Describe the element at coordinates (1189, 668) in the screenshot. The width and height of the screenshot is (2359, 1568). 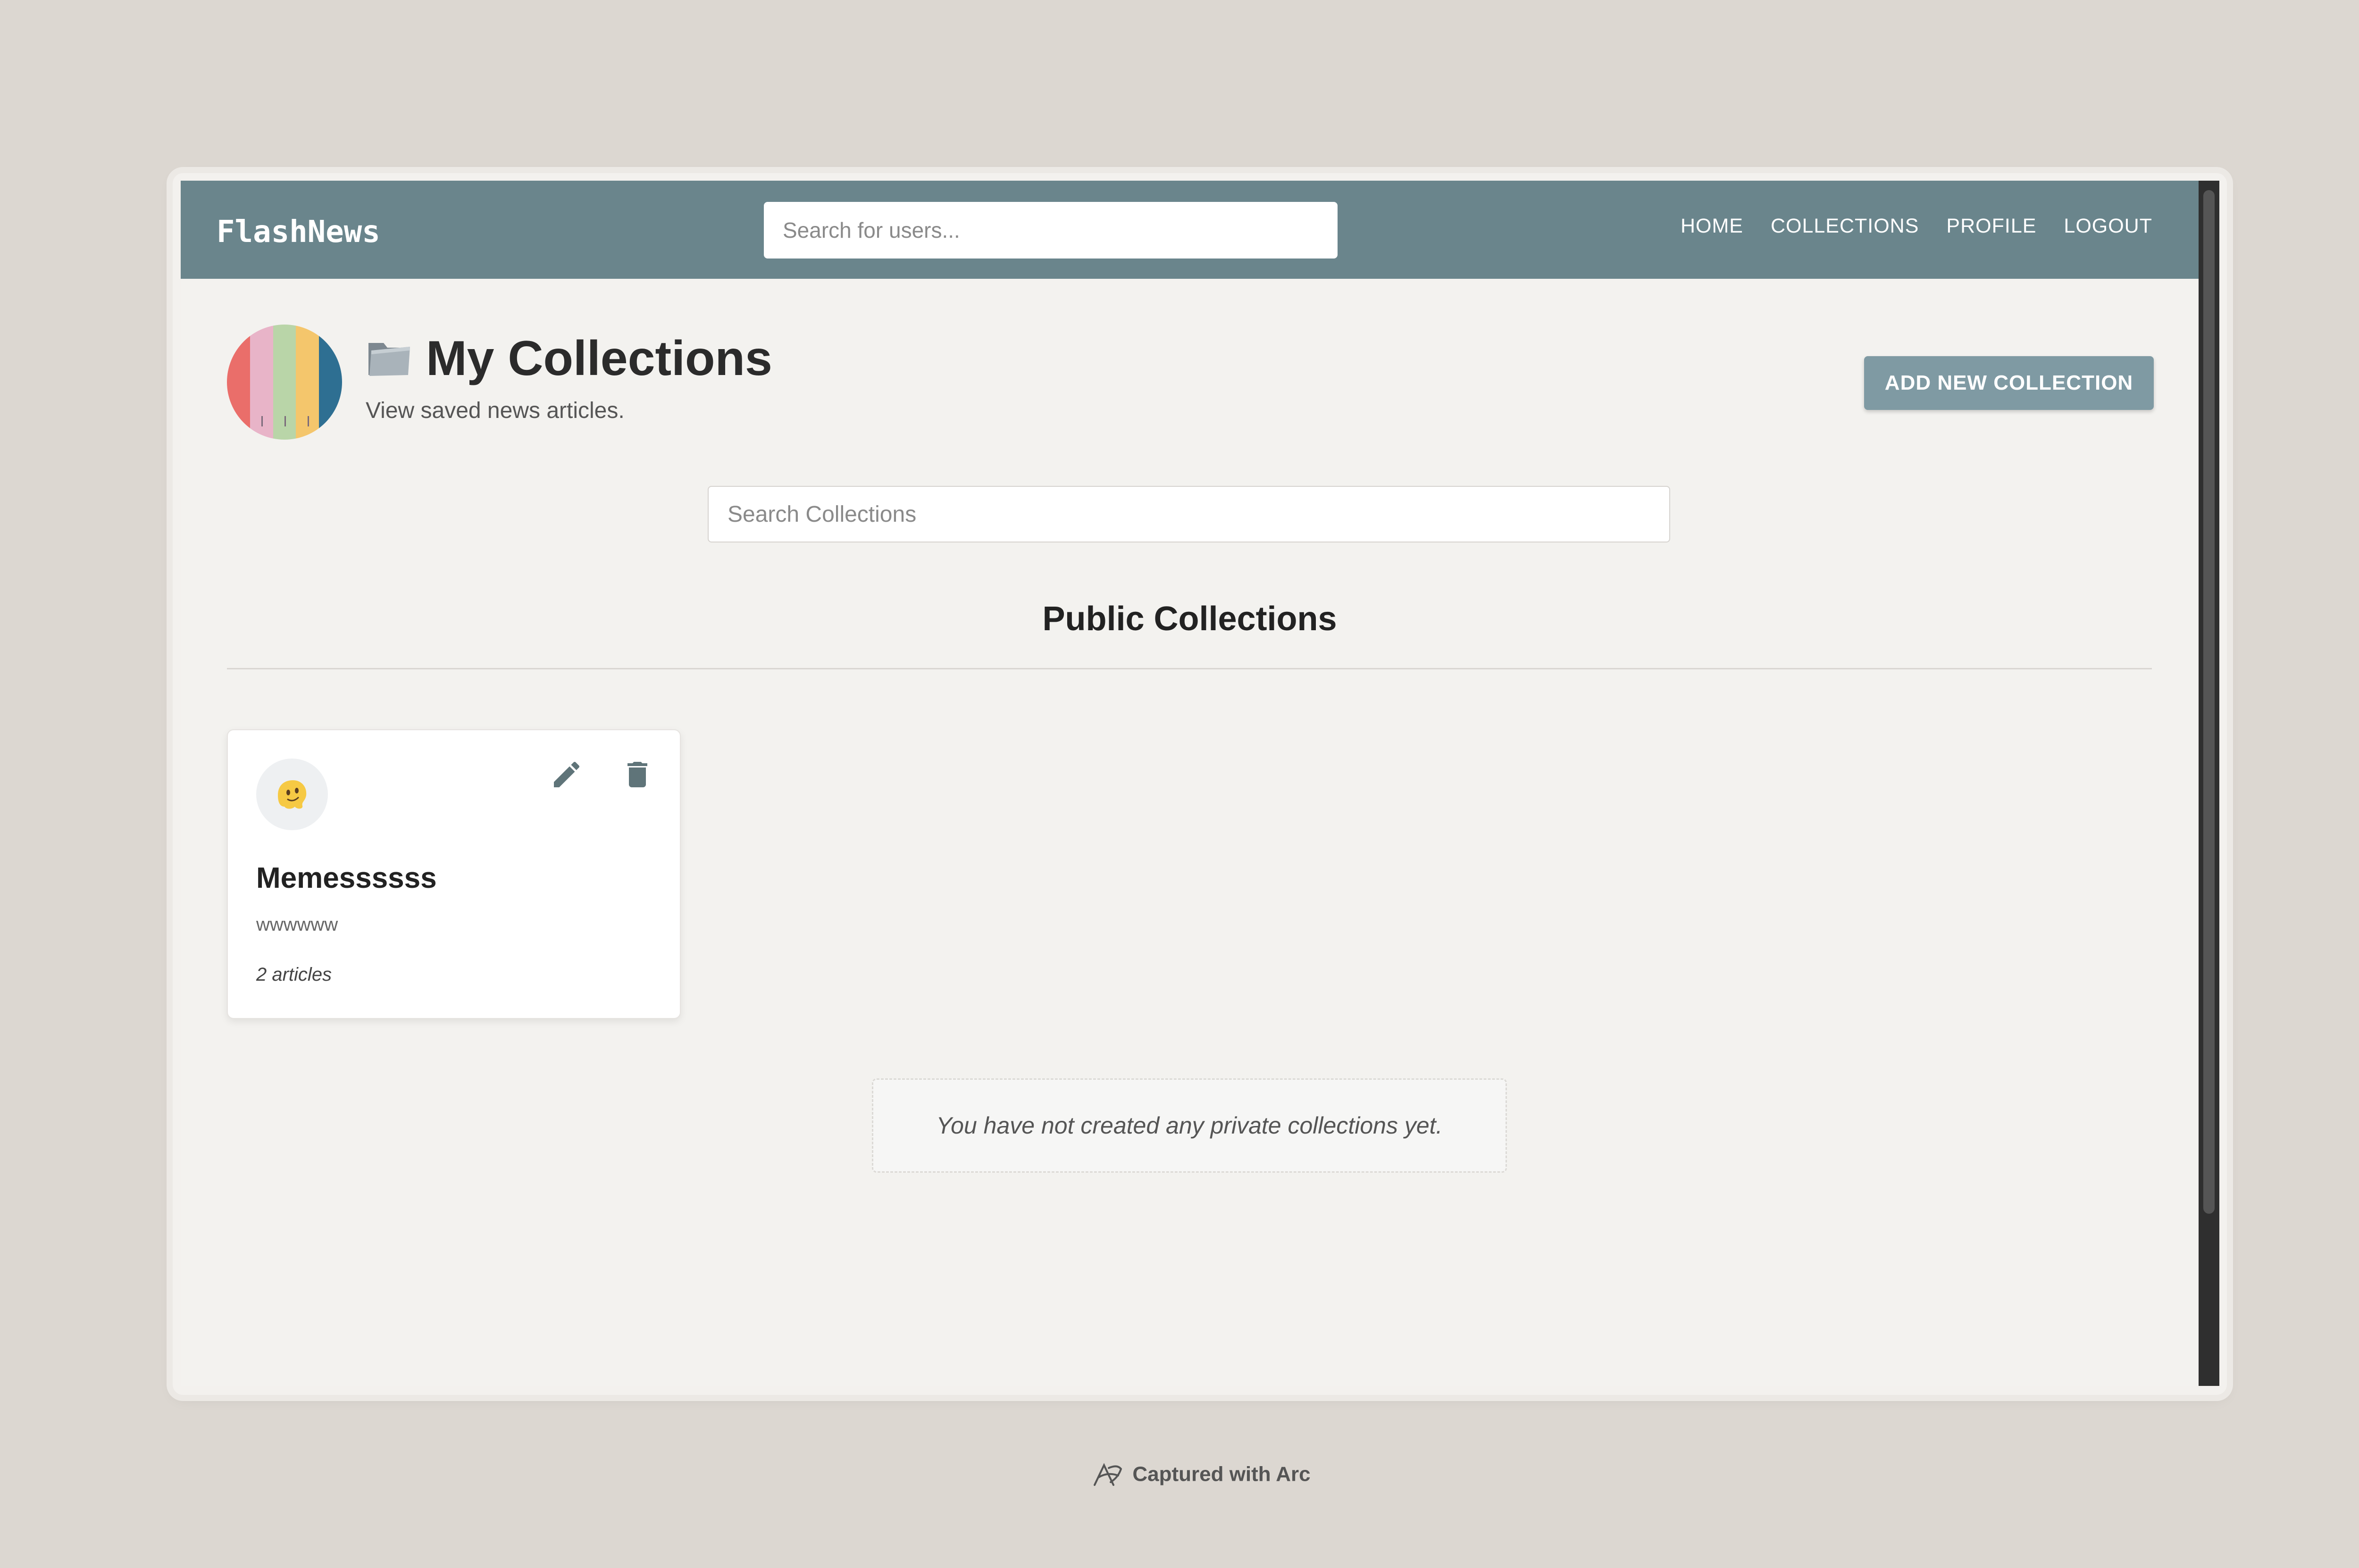
I see `section-divider` at that location.